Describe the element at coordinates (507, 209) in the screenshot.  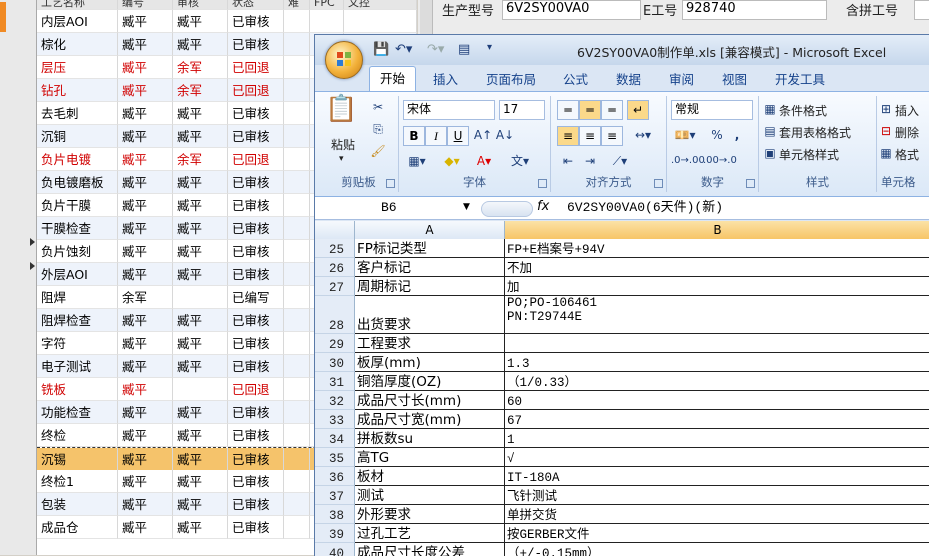
I see `formula-bar-splitter` at that location.